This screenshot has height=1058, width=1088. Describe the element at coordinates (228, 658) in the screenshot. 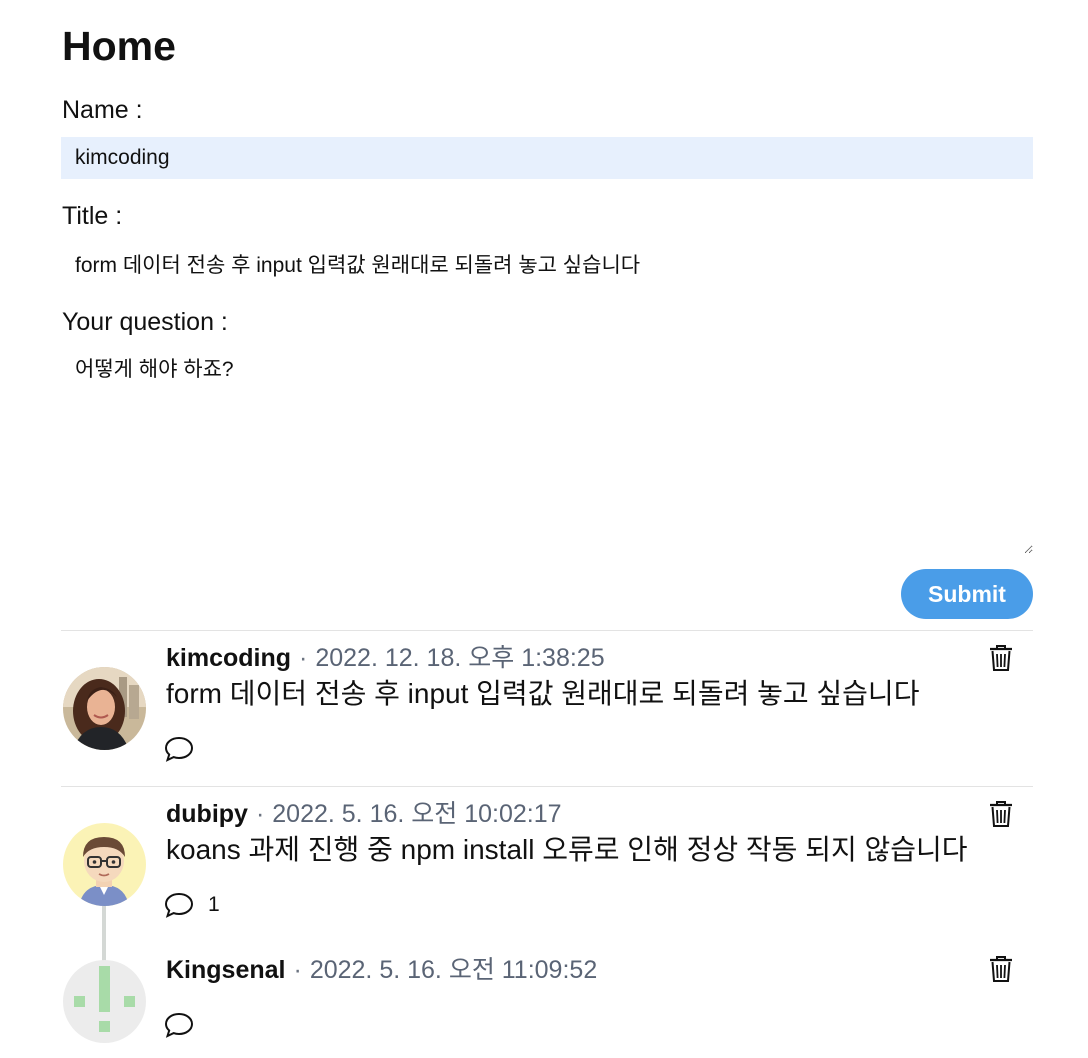

I see `author-name: kimcoding` at that location.